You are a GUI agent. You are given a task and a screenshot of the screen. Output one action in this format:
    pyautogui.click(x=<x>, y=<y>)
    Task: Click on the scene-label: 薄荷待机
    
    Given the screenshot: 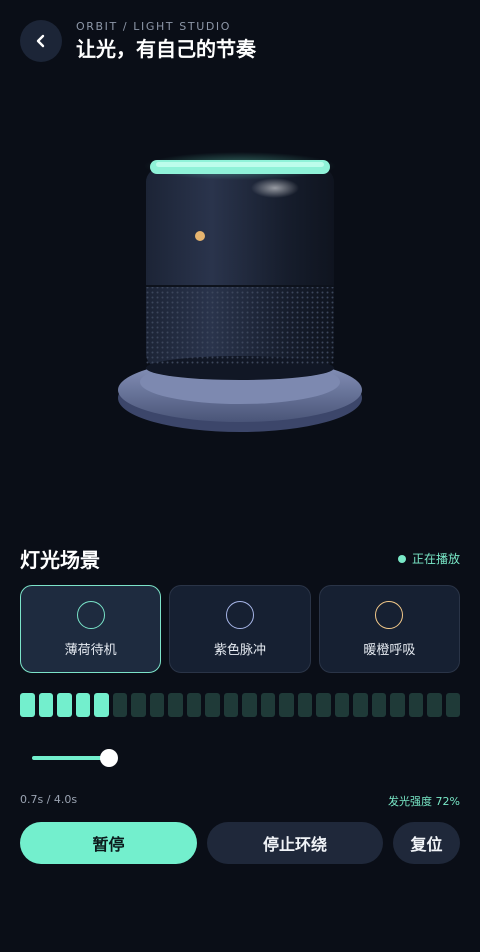 What is the action you would take?
    pyautogui.click(x=90, y=650)
    